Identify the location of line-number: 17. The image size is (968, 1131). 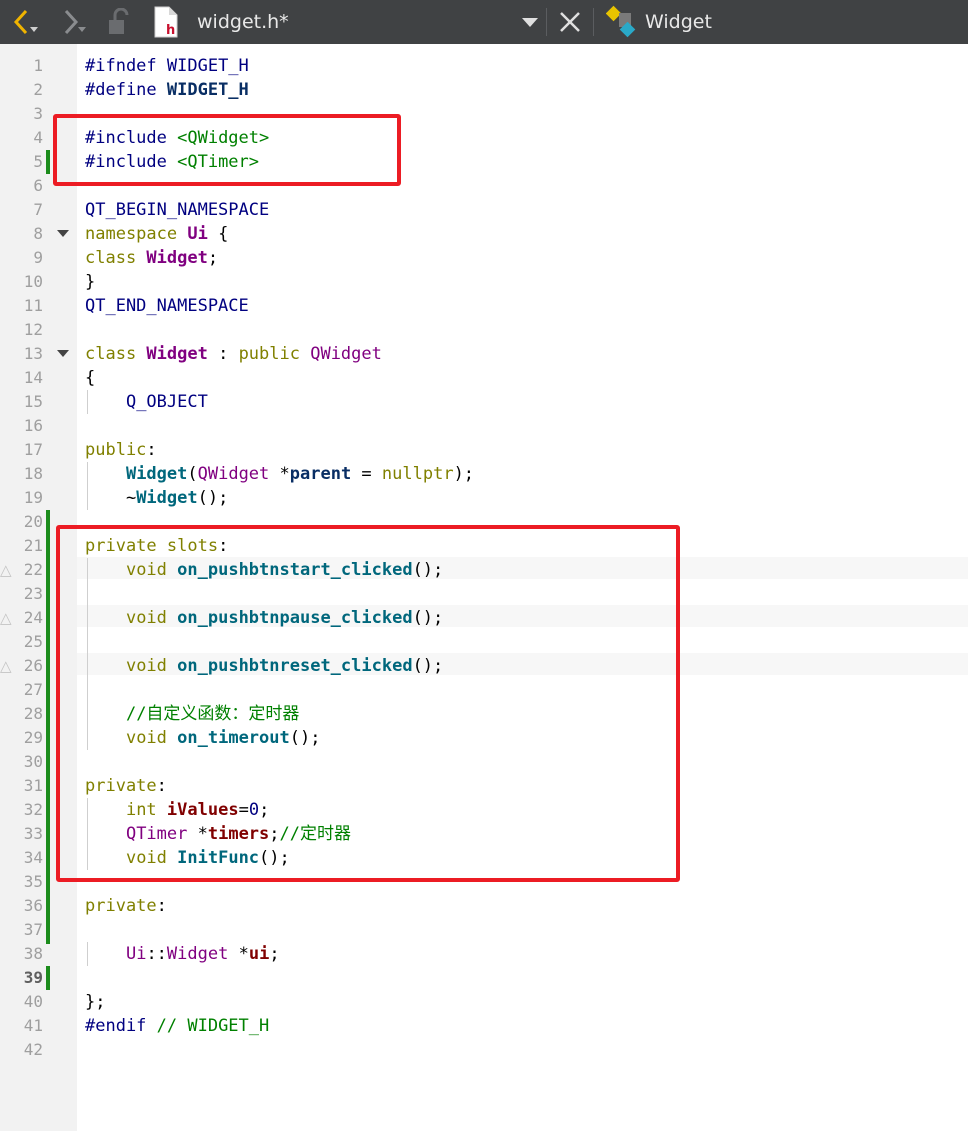
(33, 449).